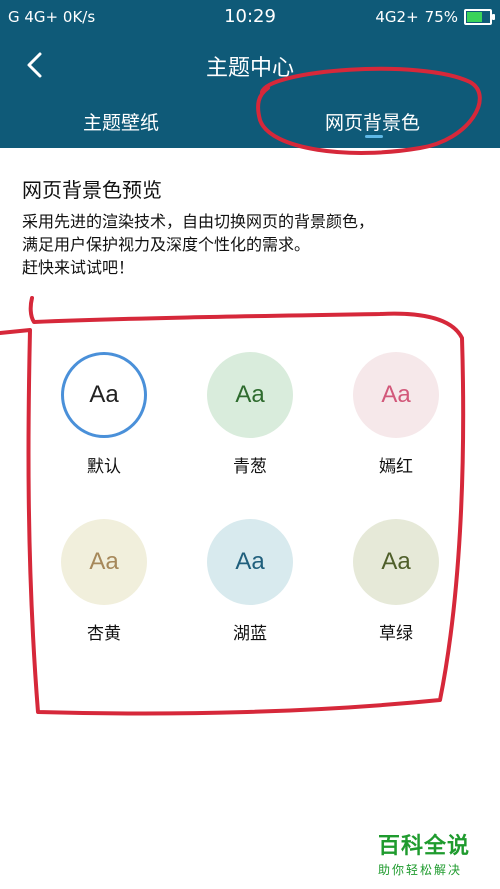 The image size is (500, 889). What do you see at coordinates (250, 467) in the screenshot?
I see `color-name: 青葱` at bounding box center [250, 467].